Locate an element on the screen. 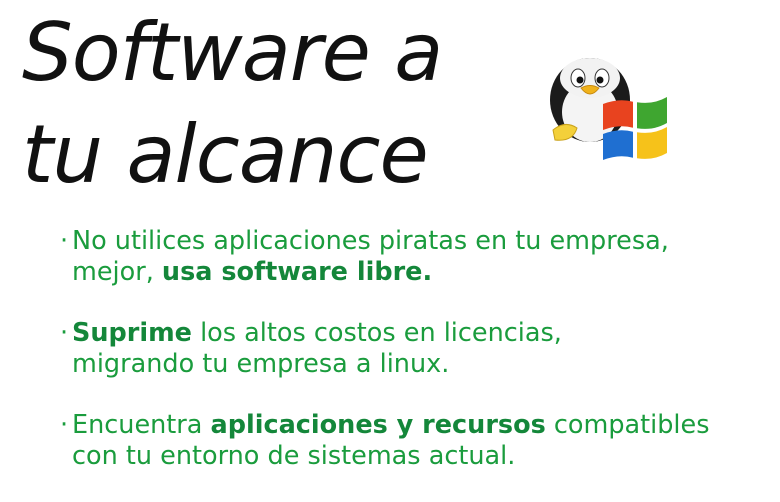 This screenshot has width=780, height=502. title-line-2: tu alcance is located at coordinates (225, 154).